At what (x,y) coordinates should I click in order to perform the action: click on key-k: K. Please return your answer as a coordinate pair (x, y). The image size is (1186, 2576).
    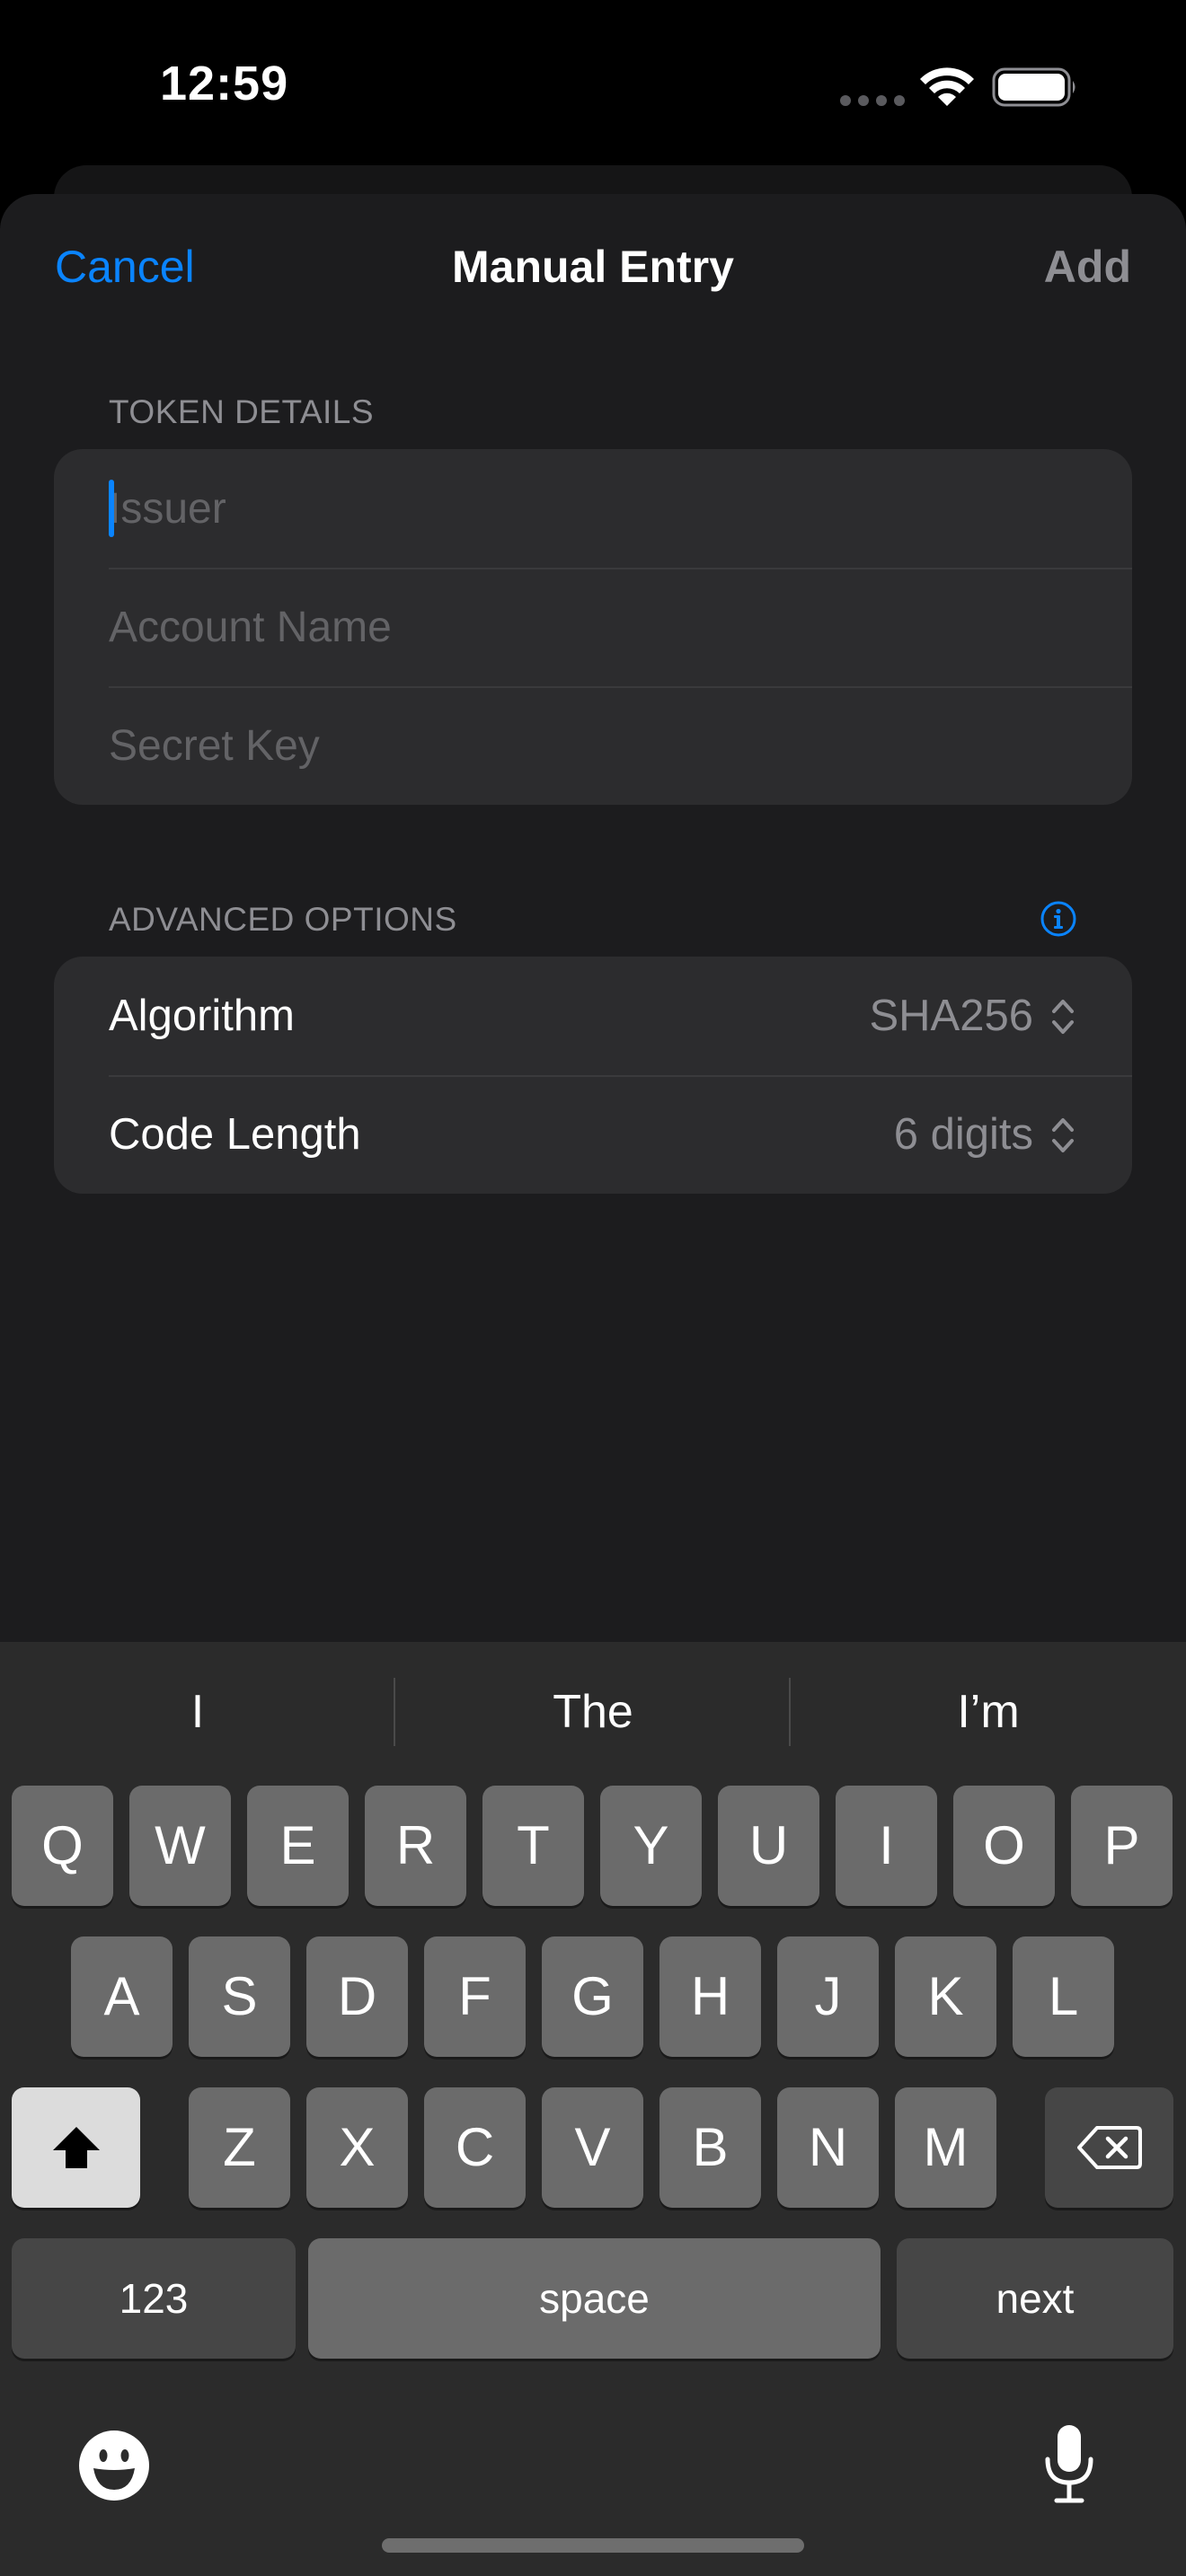
    Looking at the image, I should click on (945, 1997).